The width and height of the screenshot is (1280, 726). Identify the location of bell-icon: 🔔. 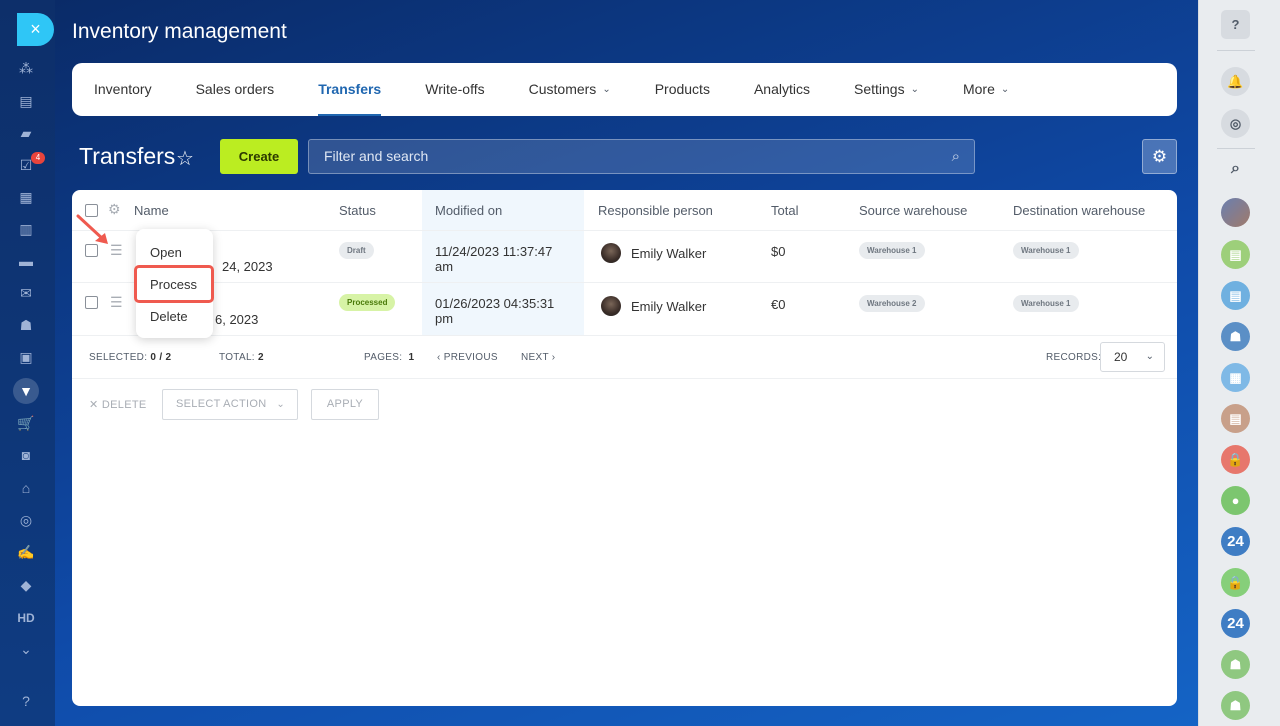
(1235, 81).